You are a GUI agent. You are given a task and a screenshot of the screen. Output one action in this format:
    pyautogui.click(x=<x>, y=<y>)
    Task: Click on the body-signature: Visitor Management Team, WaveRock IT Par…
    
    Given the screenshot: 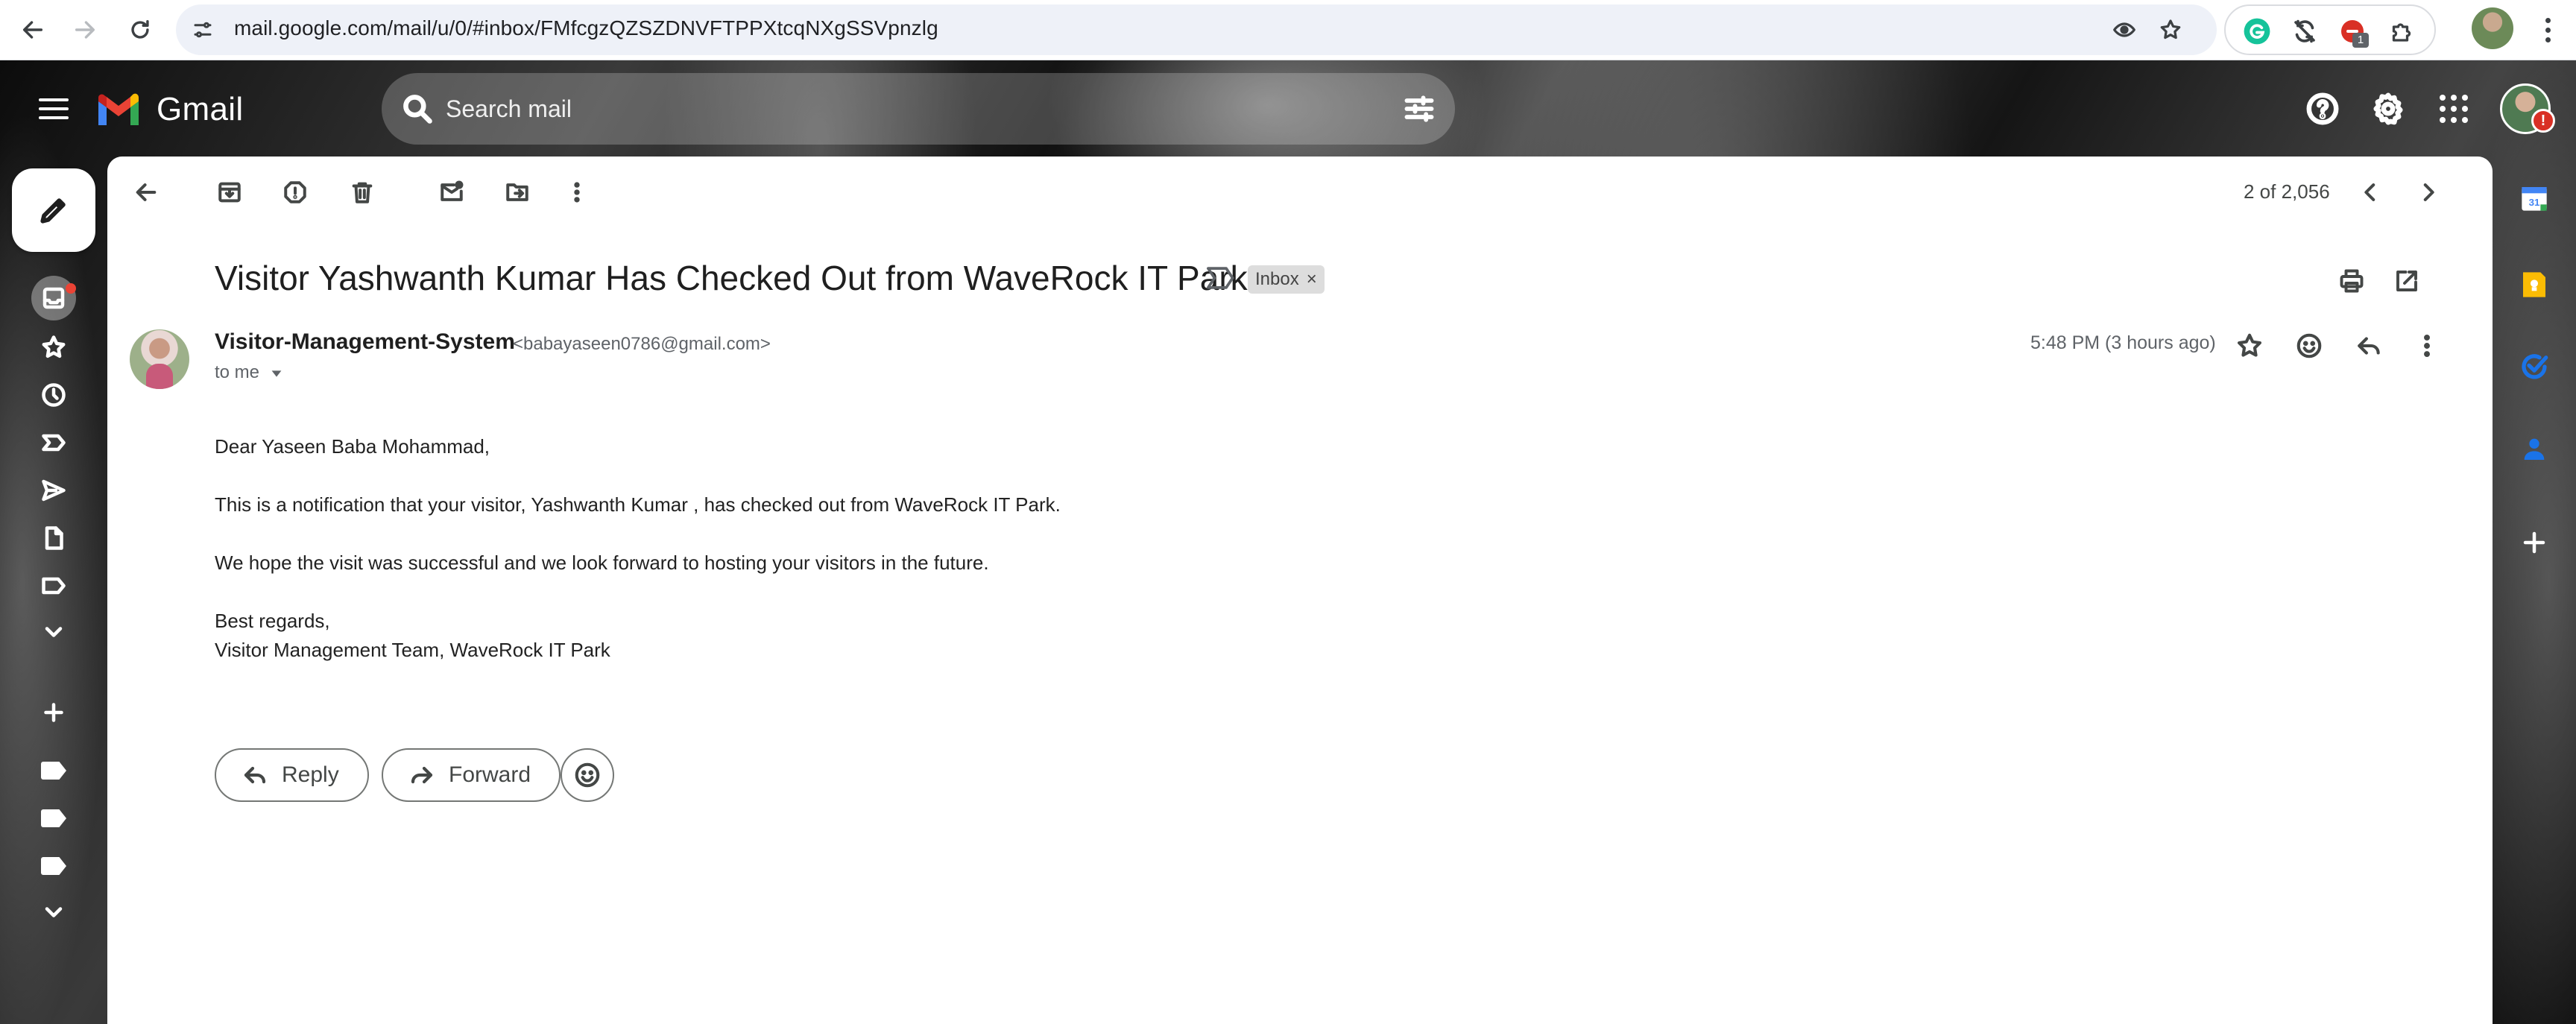 What is the action you would take?
    pyautogui.click(x=412, y=650)
    